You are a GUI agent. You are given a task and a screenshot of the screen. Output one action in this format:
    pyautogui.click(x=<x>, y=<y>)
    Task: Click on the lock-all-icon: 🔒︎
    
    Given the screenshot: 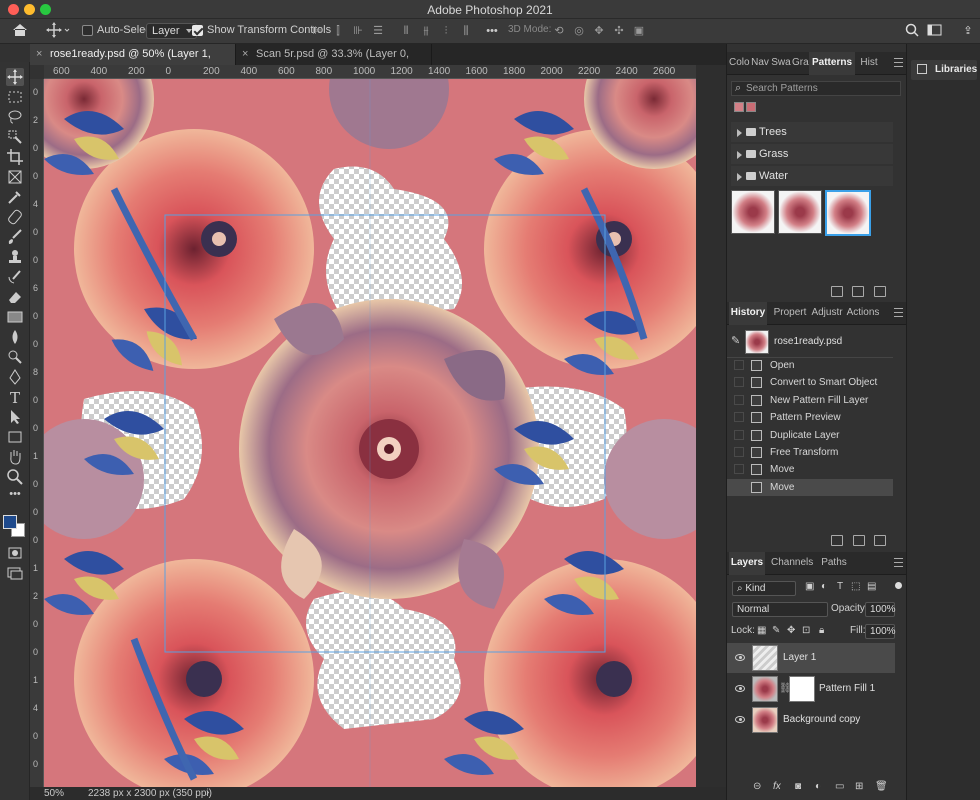 What is the action you would take?
    pyautogui.click(x=821, y=630)
    